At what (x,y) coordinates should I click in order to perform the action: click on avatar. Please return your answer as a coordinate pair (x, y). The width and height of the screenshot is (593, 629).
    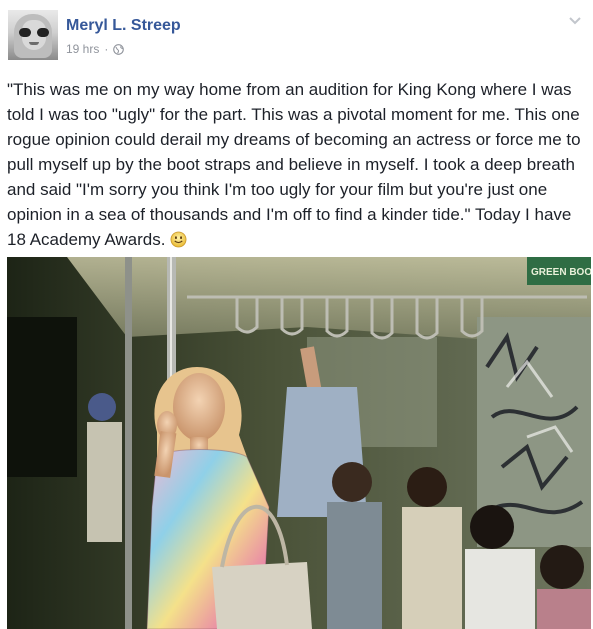
    Looking at the image, I should click on (33, 35).